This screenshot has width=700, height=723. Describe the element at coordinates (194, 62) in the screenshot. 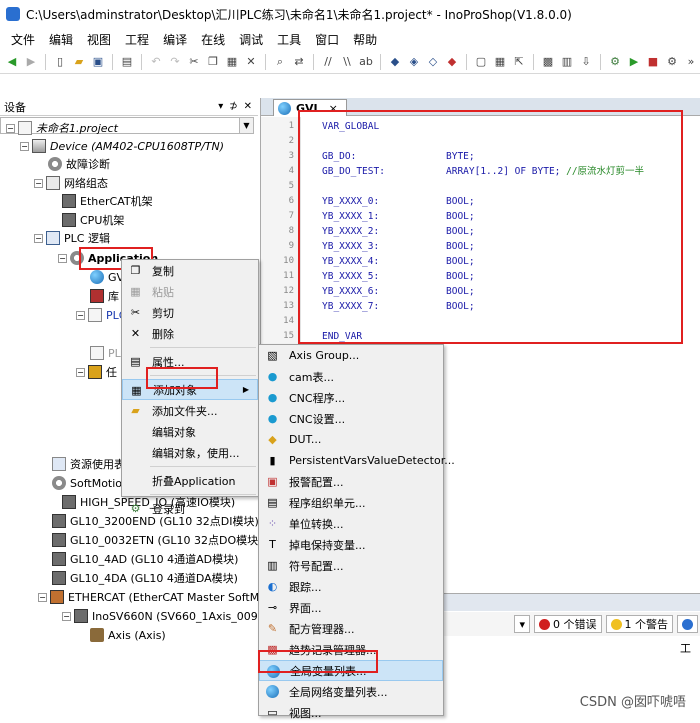

I see `cut-icon: ✂` at that location.